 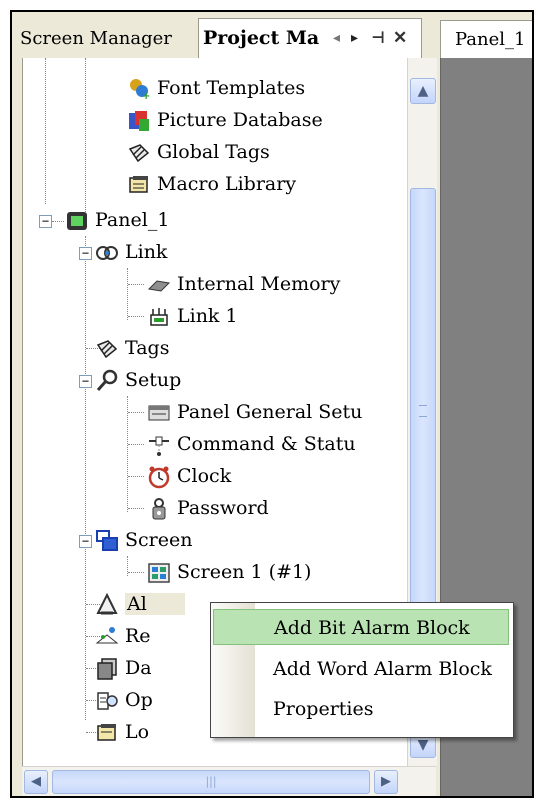 I want to click on menu-item-add-word-alarm-block: Add Word Alarm Block, so click(x=361, y=669).